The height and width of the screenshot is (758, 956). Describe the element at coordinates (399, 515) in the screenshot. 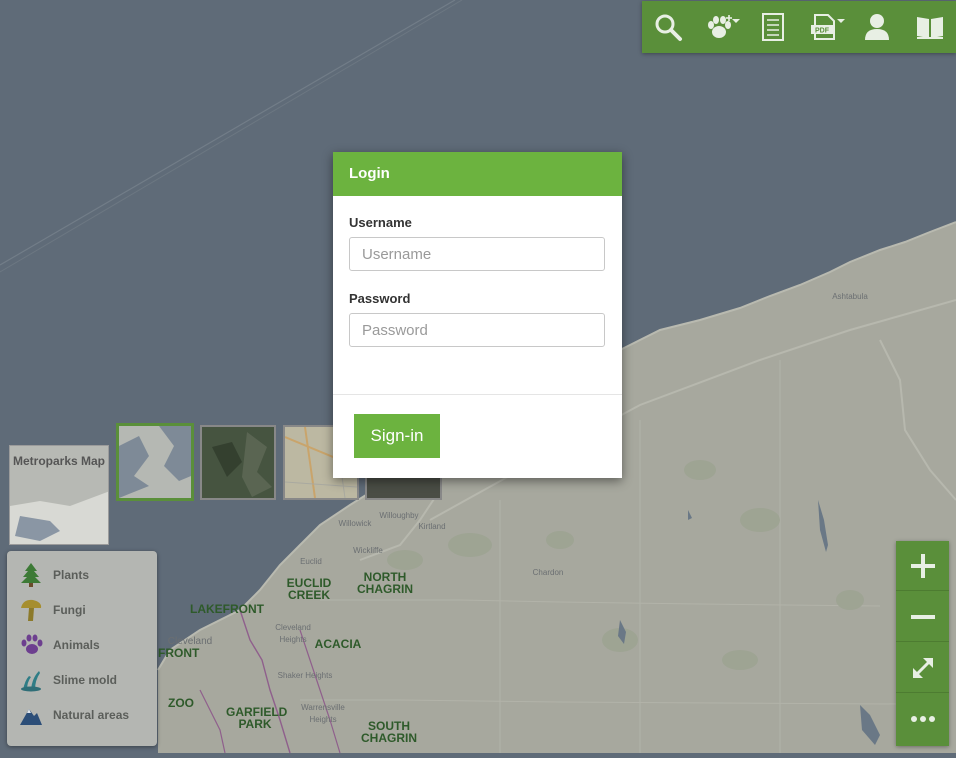

I see `map-label-willoughby: Willoughby` at that location.